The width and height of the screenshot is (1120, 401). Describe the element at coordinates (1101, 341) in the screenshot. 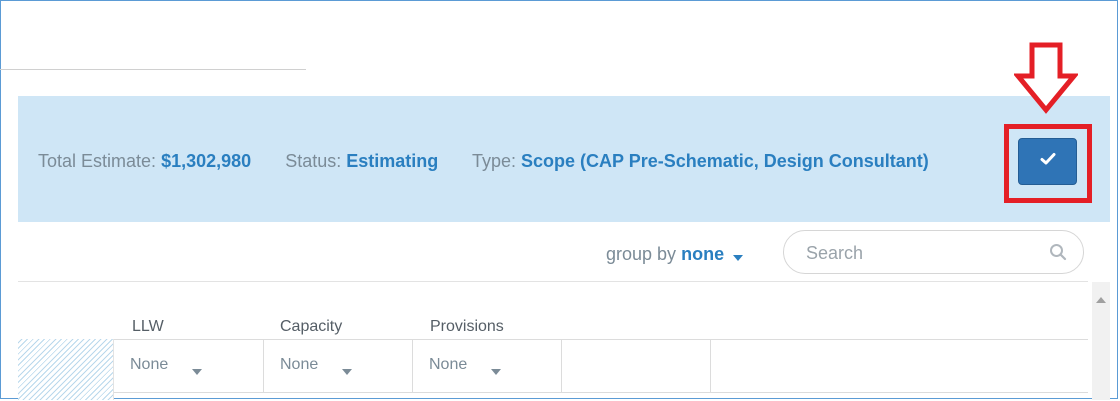

I see `vertical-scrollbar` at that location.